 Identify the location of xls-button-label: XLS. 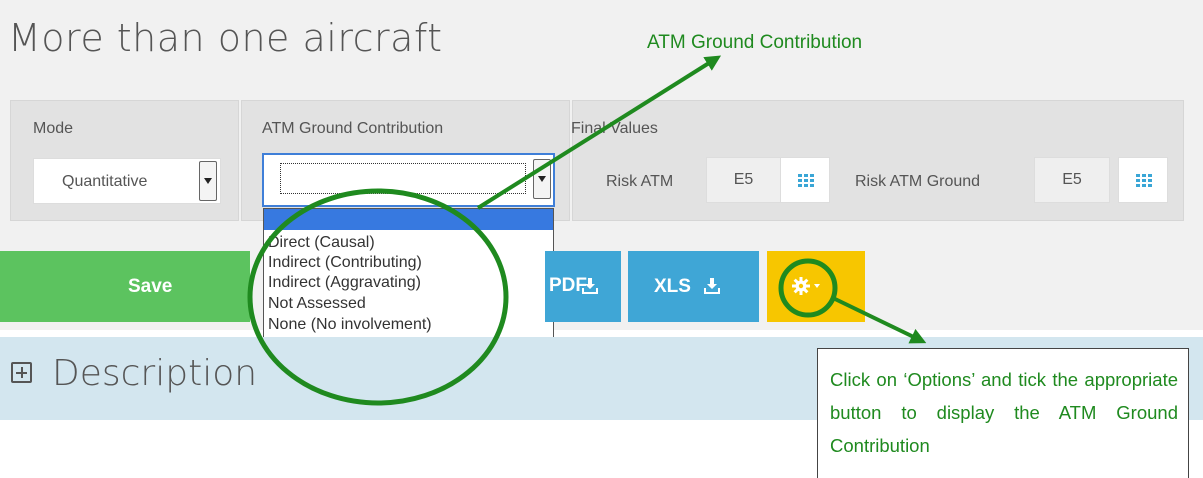
(672, 286).